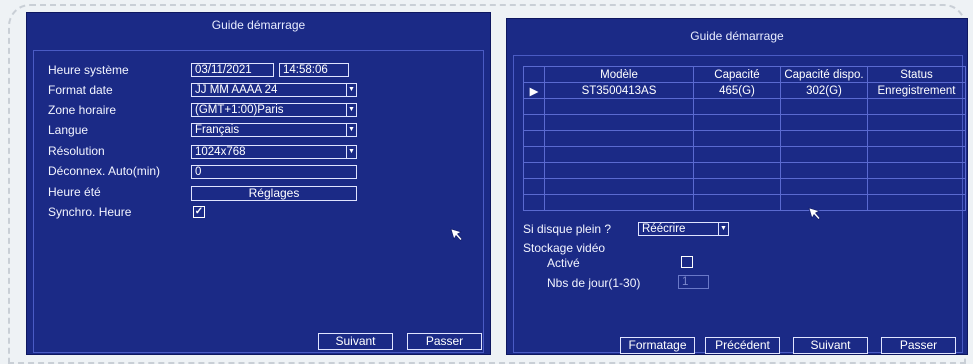 This screenshot has height=364, width=973. I want to click on timezone-select: (GMT+1:00)Paris ▼, so click(274, 110).